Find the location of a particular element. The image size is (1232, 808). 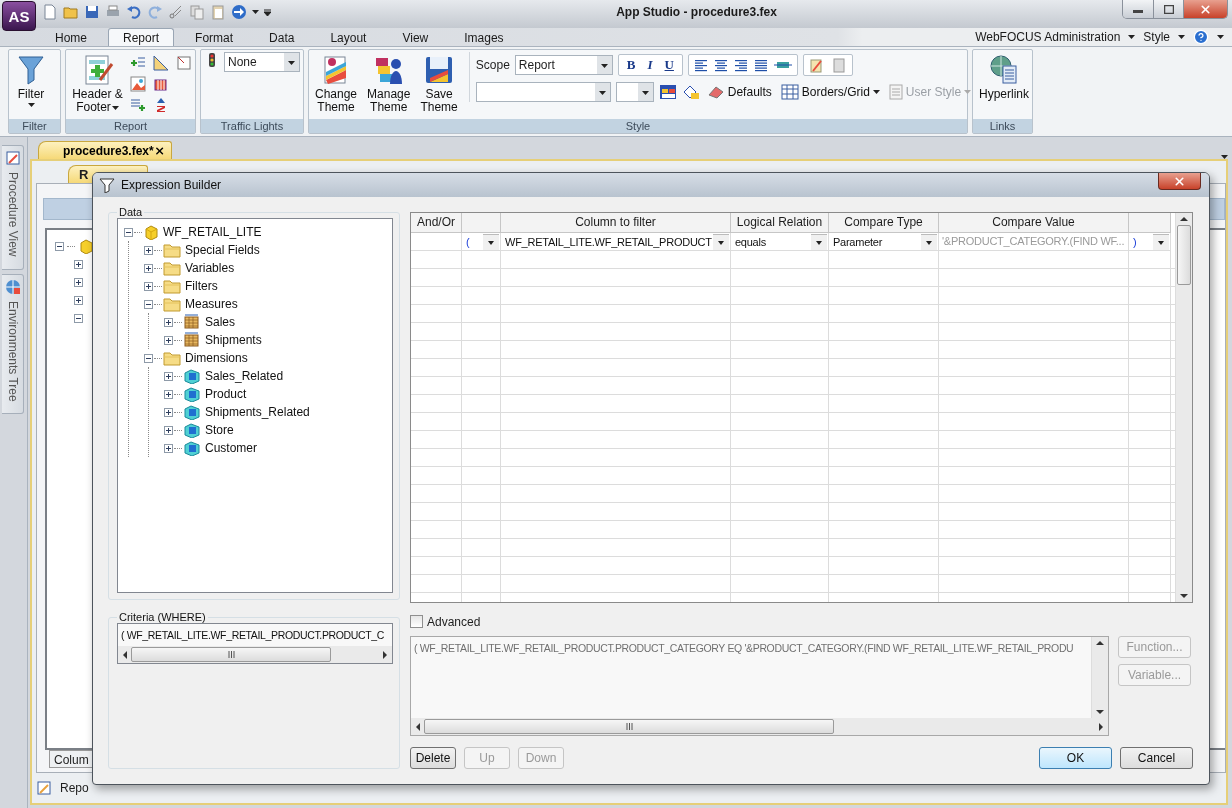

help-button is located at coordinates (1208, 37).